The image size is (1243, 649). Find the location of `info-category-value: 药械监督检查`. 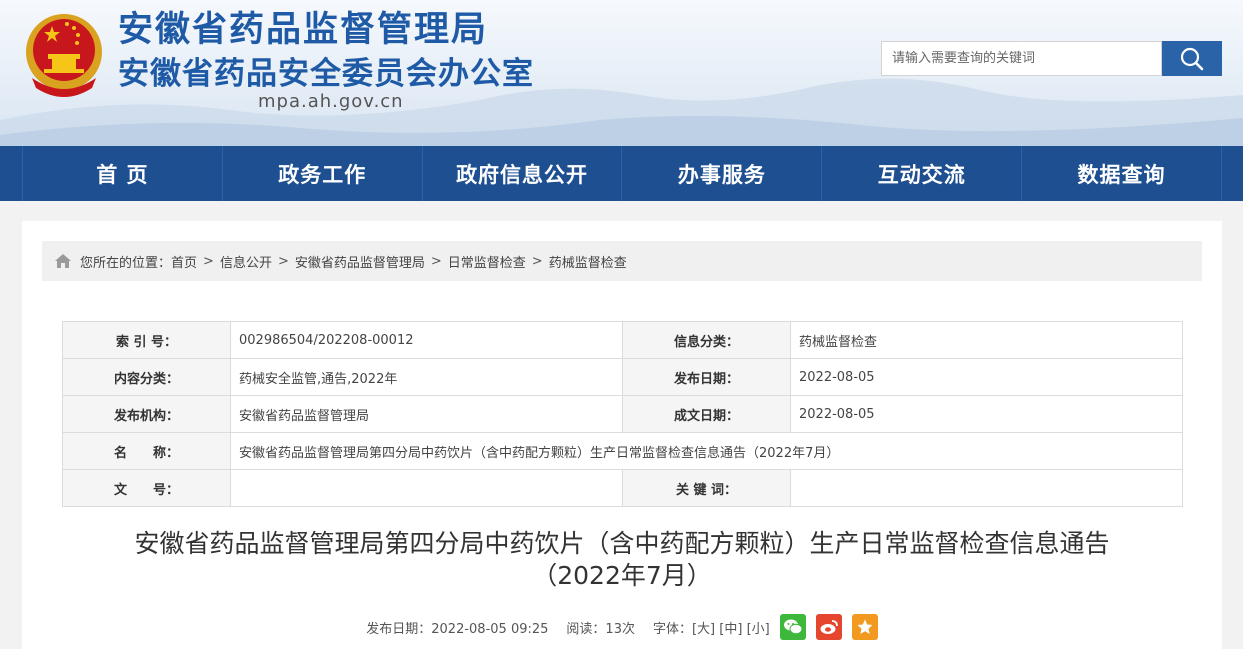

info-category-value: 药械监督检查 is located at coordinates (986, 340).